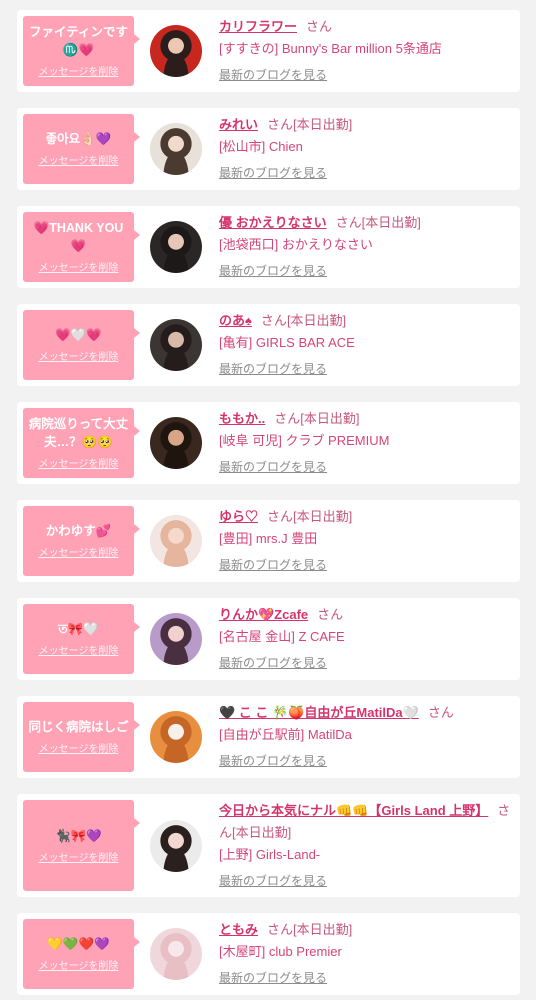 The width and height of the screenshot is (536, 1000). What do you see at coordinates (81, 247) in the screenshot?
I see `message-bubble: 💗THANK YOU💗 メッセージを削除` at bounding box center [81, 247].